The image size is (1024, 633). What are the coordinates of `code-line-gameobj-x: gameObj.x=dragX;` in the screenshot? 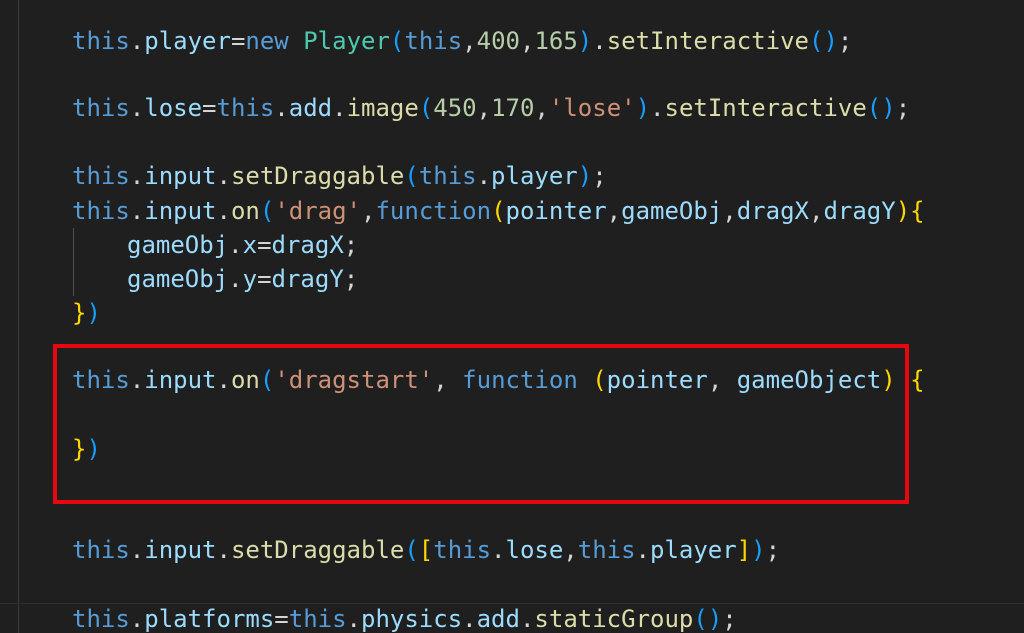 It's located at (242, 245).